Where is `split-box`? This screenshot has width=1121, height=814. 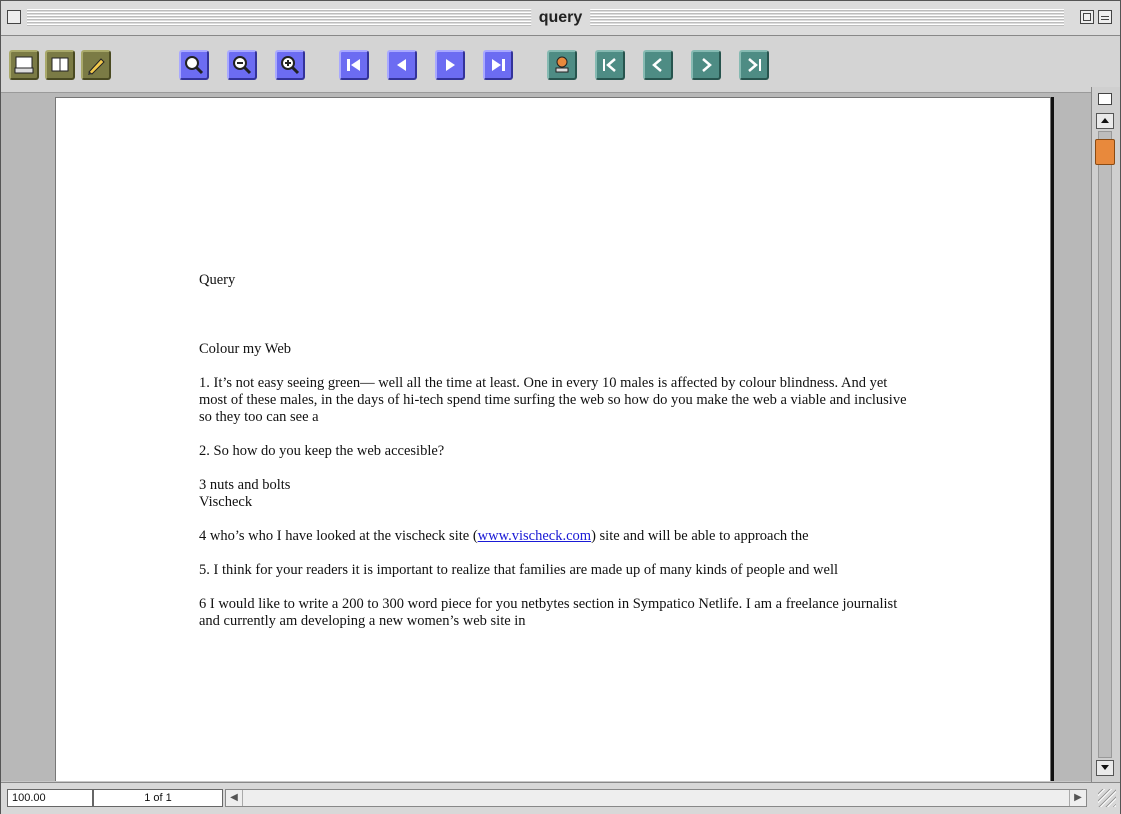
split-box is located at coordinates (1105, 99).